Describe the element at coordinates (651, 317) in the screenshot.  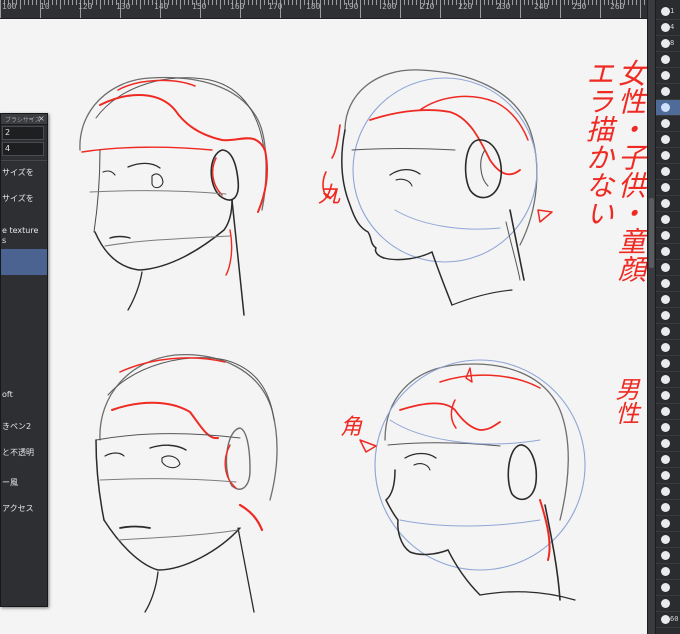
I see `canvas-vertical-scrollbar` at that location.